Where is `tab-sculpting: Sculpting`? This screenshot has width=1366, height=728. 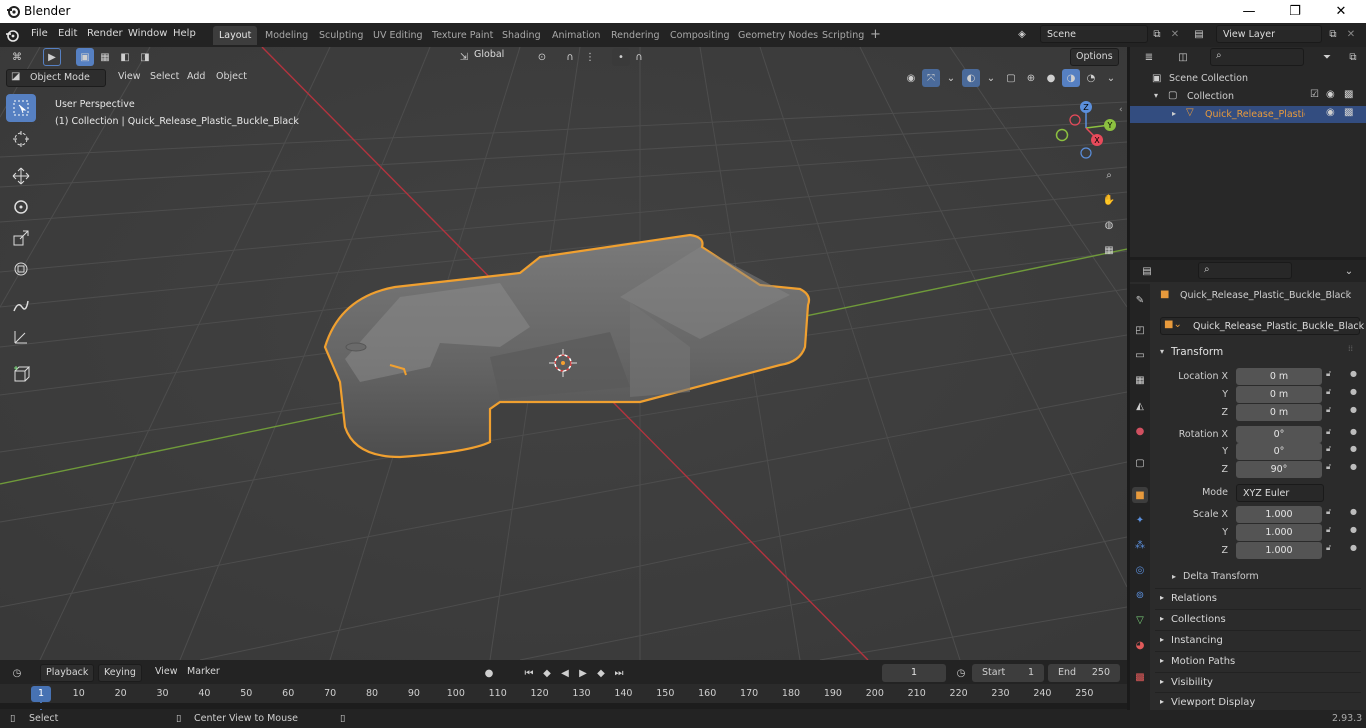
tab-sculpting: Sculpting is located at coordinates (341, 35).